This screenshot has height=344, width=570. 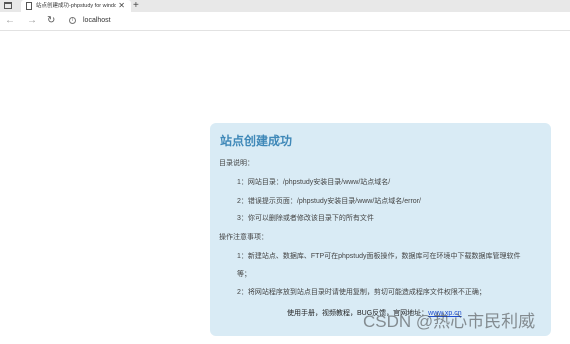 What do you see at coordinates (121, 6) in the screenshot?
I see `tab-close-icon: ✕` at bounding box center [121, 6].